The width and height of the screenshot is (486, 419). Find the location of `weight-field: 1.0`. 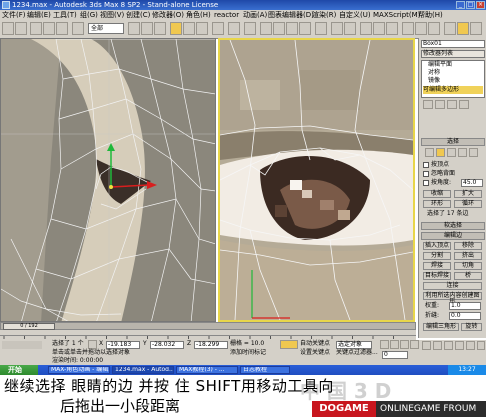

weight-field: 1.0 is located at coordinates (465, 306).